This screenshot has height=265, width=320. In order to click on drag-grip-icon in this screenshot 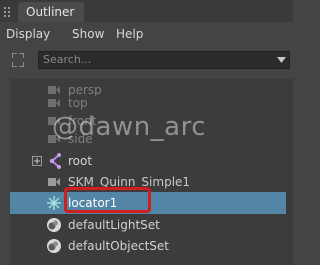, I will do `click(7, 12)`.